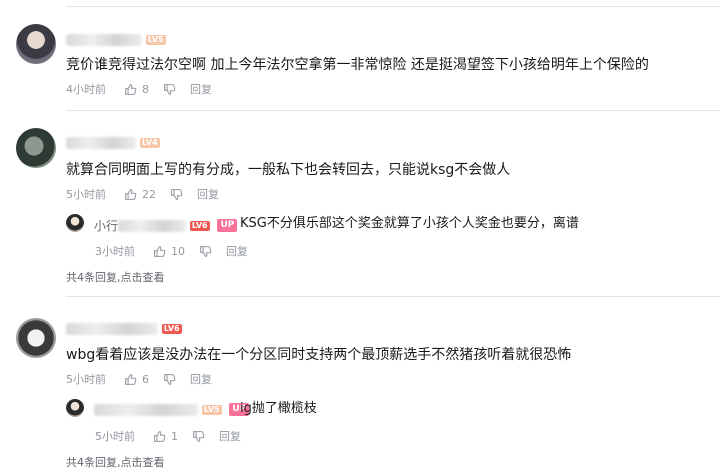  Describe the element at coordinates (169, 251) in the screenshot. I see `like-button: 10` at that location.